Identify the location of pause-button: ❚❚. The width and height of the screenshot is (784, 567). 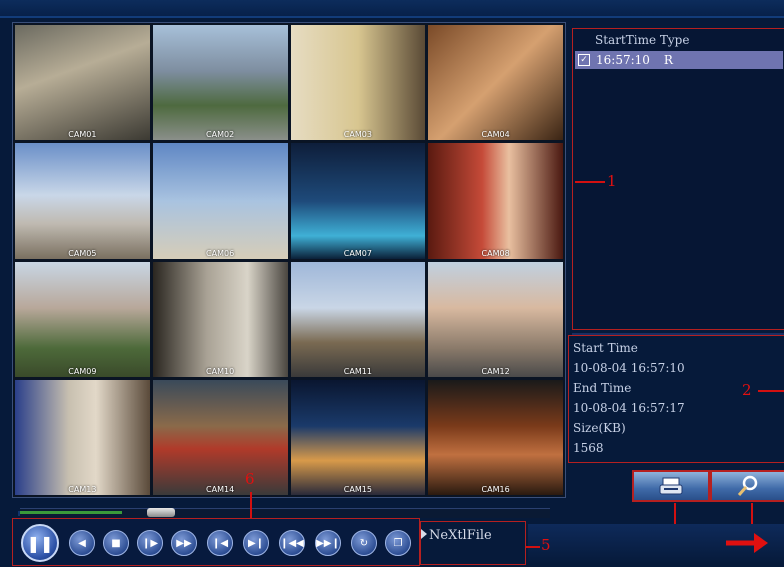
(40, 543).